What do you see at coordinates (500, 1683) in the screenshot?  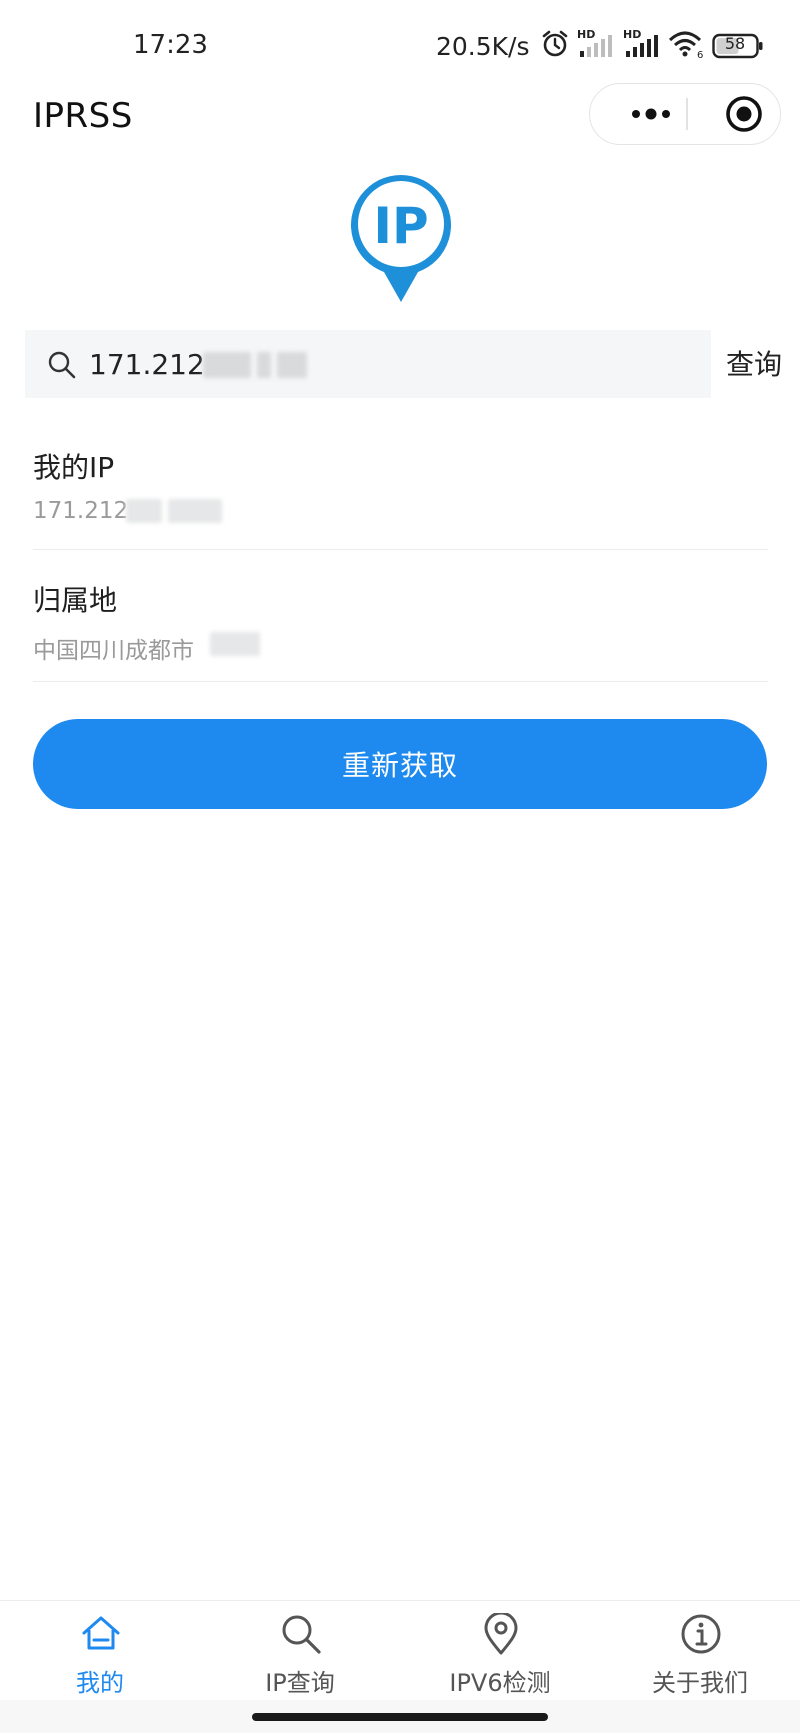 I see `tab-label: IPV6检测` at bounding box center [500, 1683].